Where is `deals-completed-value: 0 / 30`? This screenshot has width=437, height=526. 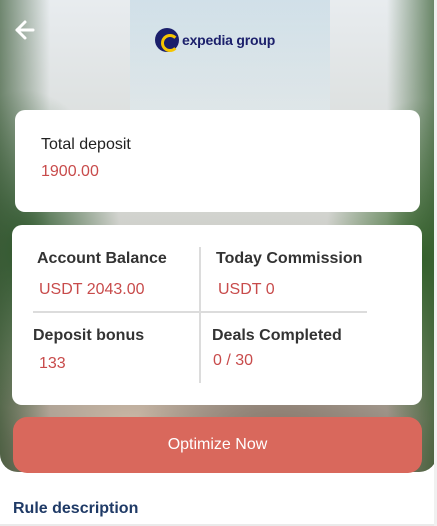 deals-completed-value: 0 / 30 is located at coordinates (233, 360).